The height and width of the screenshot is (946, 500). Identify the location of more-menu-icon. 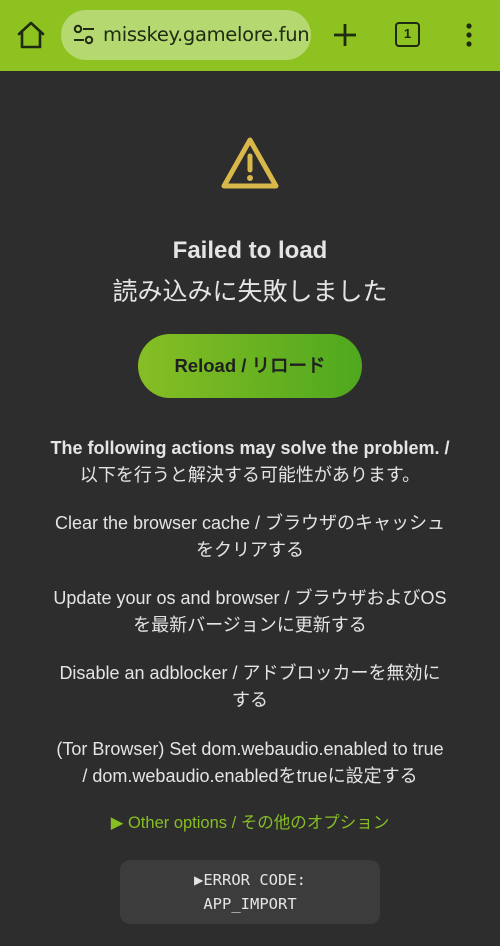
(469, 35).